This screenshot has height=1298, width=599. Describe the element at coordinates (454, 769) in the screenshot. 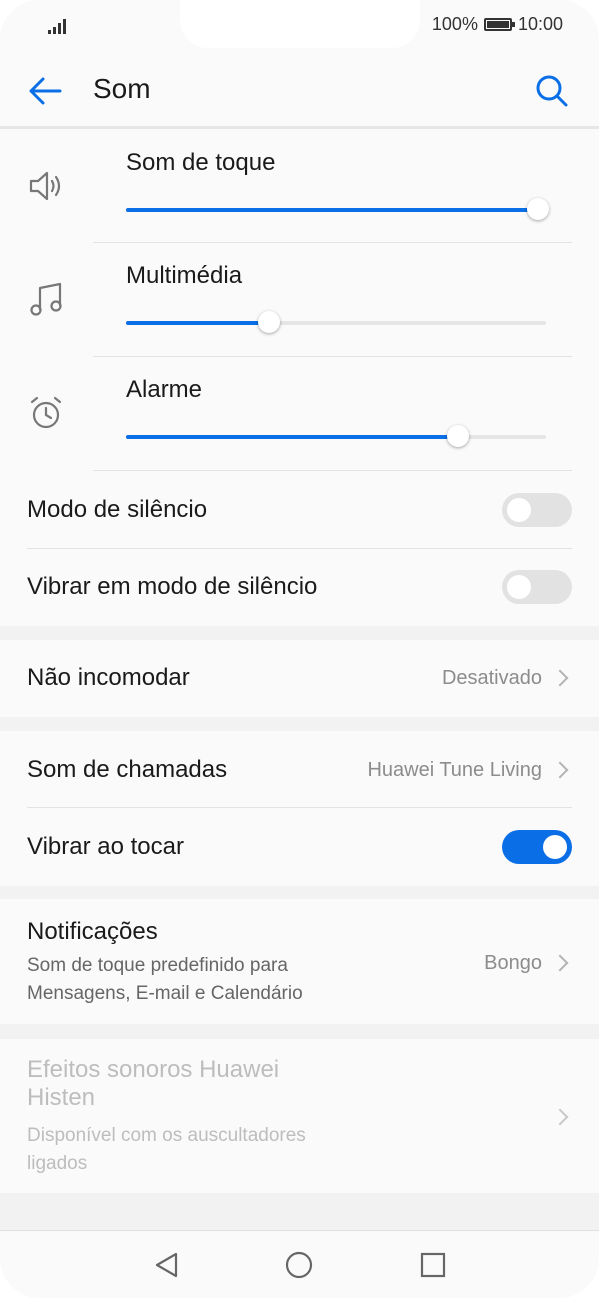

I see `ringtone-value: Huawei Tune Living` at that location.